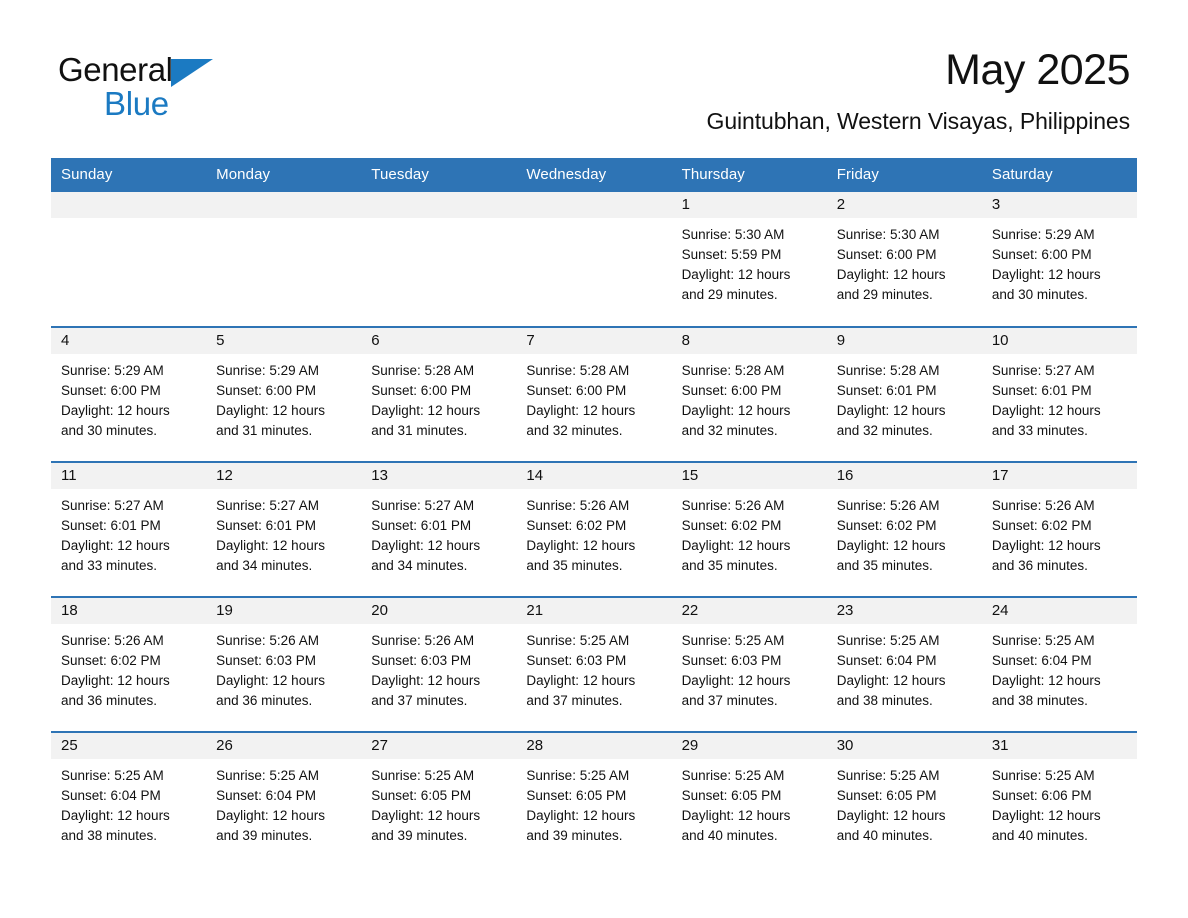 The height and width of the screenshot is (918, 1188). Describe the element at coordinates (284, 746) in the screenshot. I see `day-number: 26` at that location.